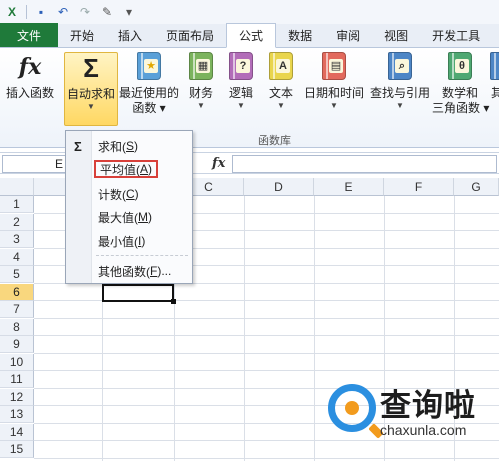 The image size is (499, 461). I want to click on more-functions-label: 其, so click(494, 93).